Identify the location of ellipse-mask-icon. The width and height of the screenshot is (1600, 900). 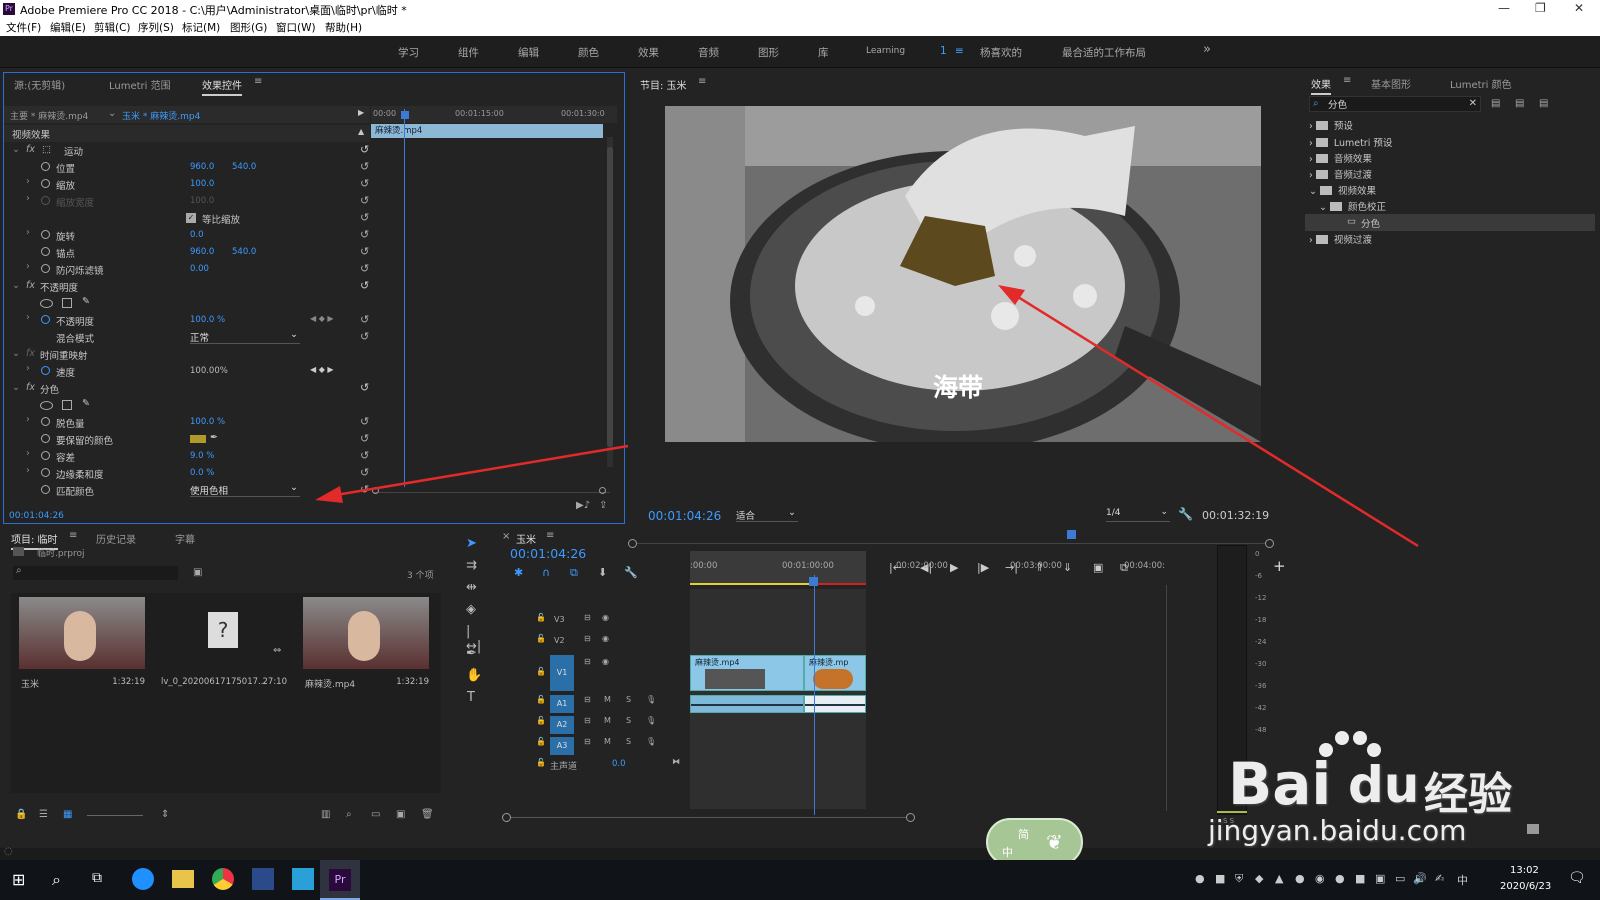
(46, 405).